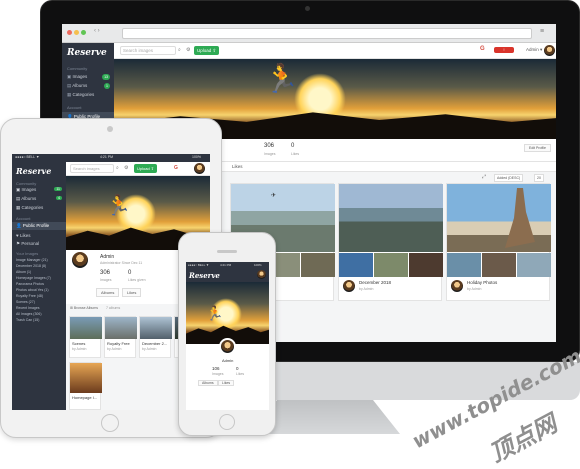  What do you see at coordinates (375, 282) in the screenshot?
I see `album-title: December 2018` at bounding box center [375, 282].